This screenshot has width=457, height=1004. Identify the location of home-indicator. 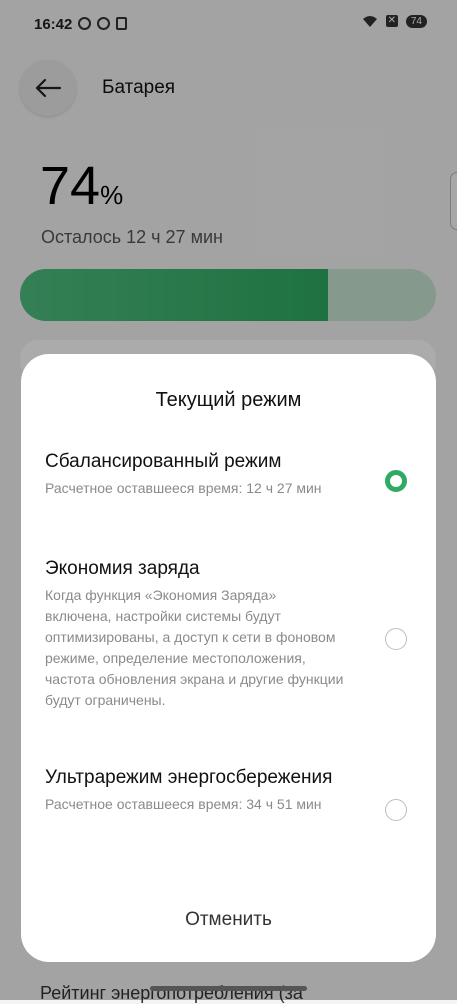
(228, 988).